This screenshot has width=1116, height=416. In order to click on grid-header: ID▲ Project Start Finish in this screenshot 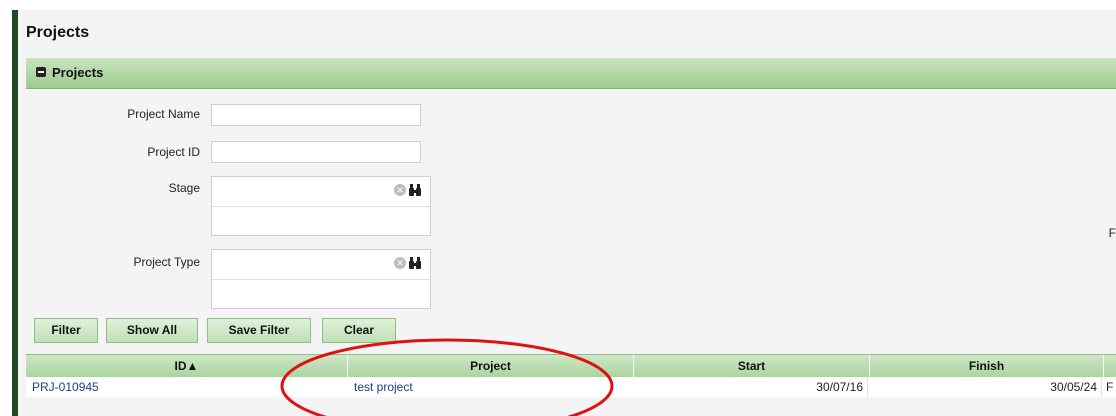, I will do `click(571, 366)`.